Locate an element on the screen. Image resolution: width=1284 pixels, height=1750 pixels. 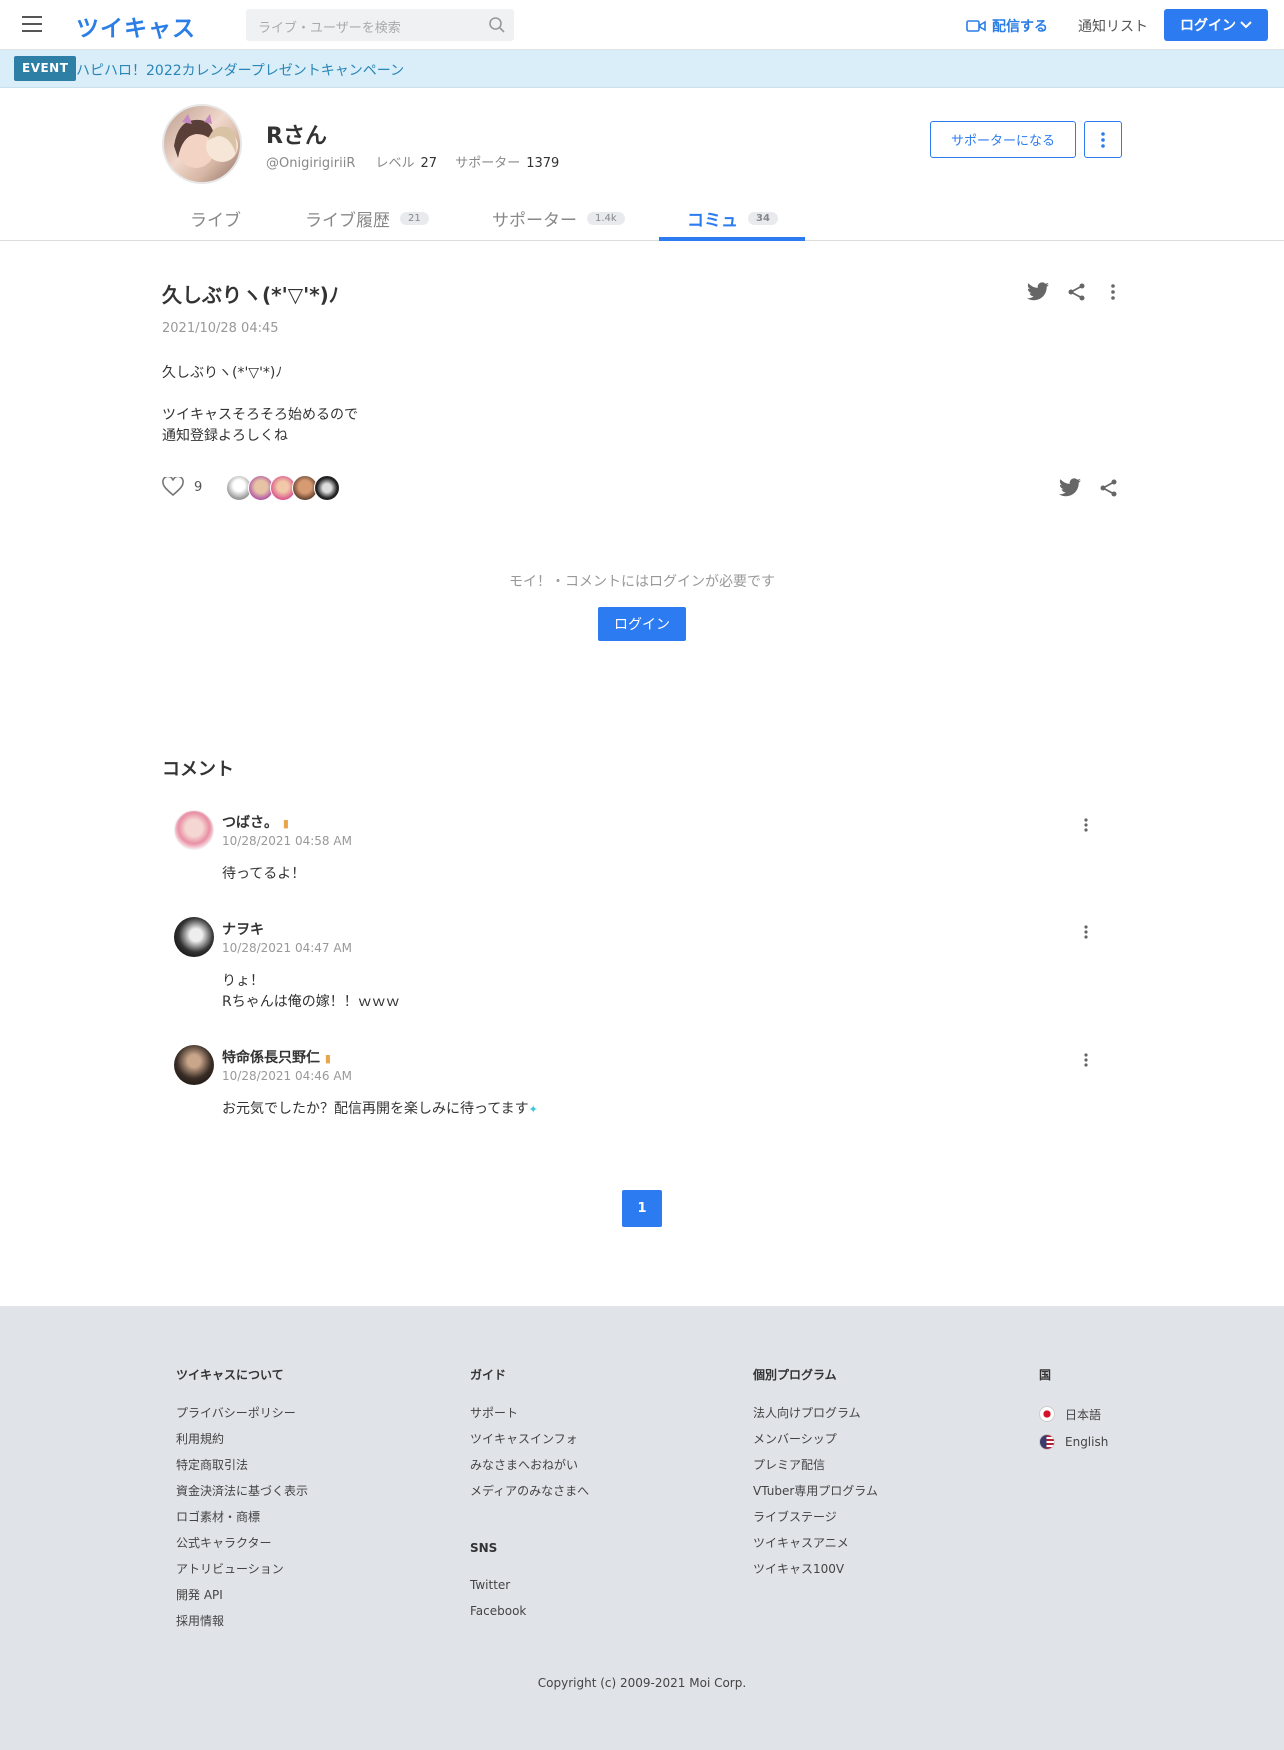
footer-link: VTuber専用プログラム is located at coordinates (815, 1491).